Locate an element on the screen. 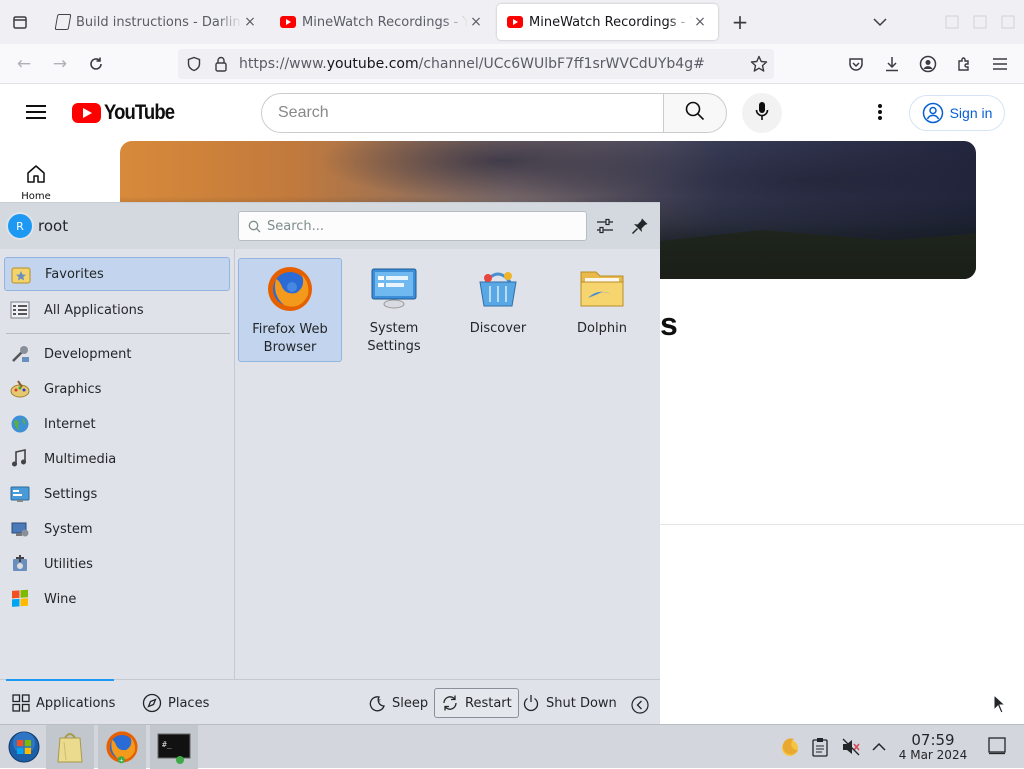 This screenshot has height=769, width=1024. downloads-icon is located at coordinates (892, 64).